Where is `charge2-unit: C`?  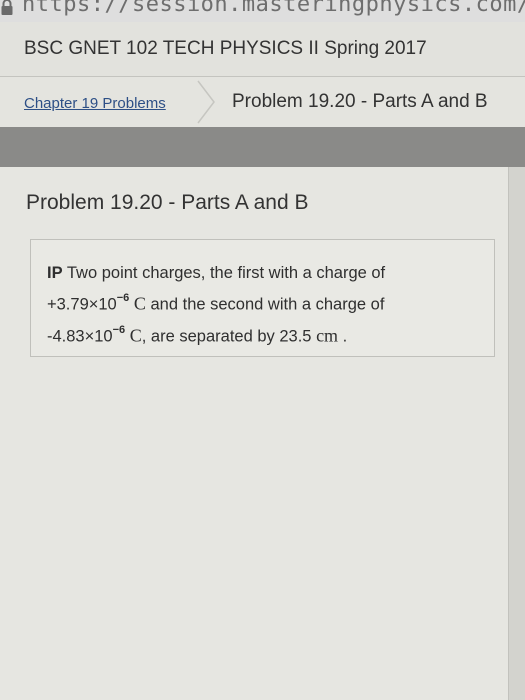
charge2-unit: C is located at coordinates (135, 335).